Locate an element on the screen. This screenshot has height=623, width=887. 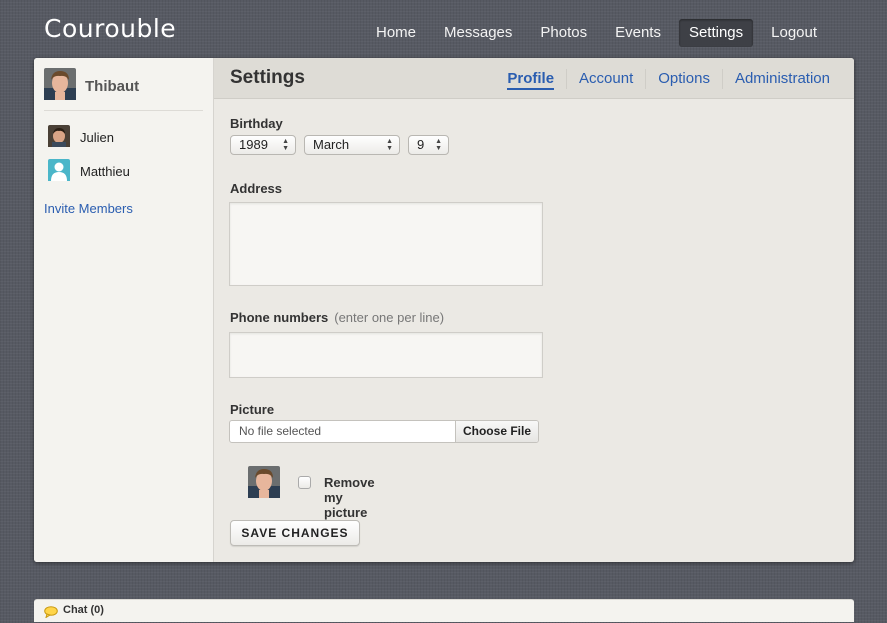
chat-bar: Chat (0) is located at coordinates (444, 610).